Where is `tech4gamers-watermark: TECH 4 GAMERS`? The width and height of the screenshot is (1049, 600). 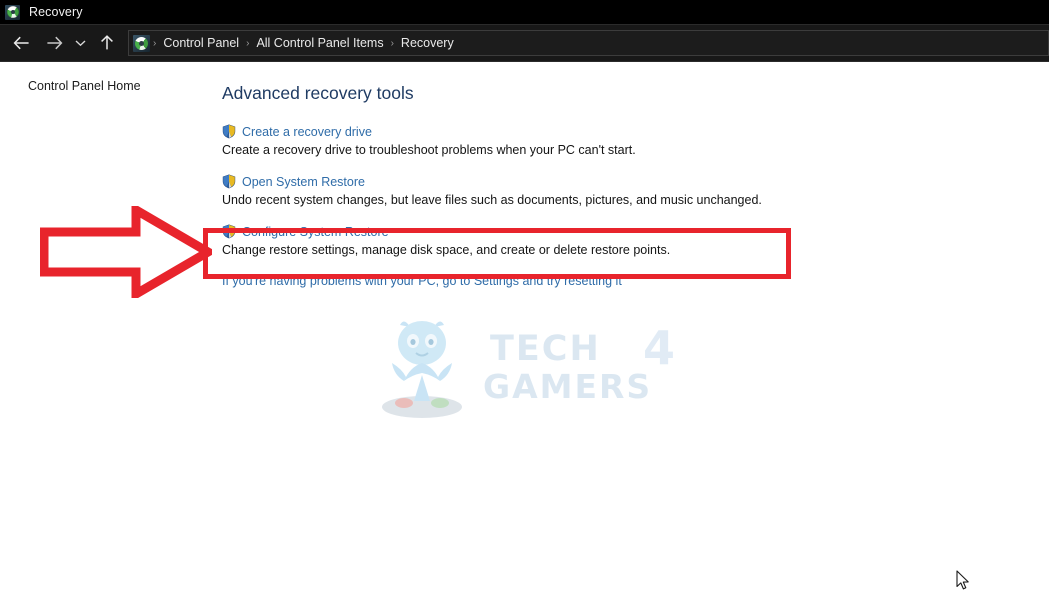
tech4gamers-watermark: TECH 4 GAMERS is located at coordinates (530, 367).